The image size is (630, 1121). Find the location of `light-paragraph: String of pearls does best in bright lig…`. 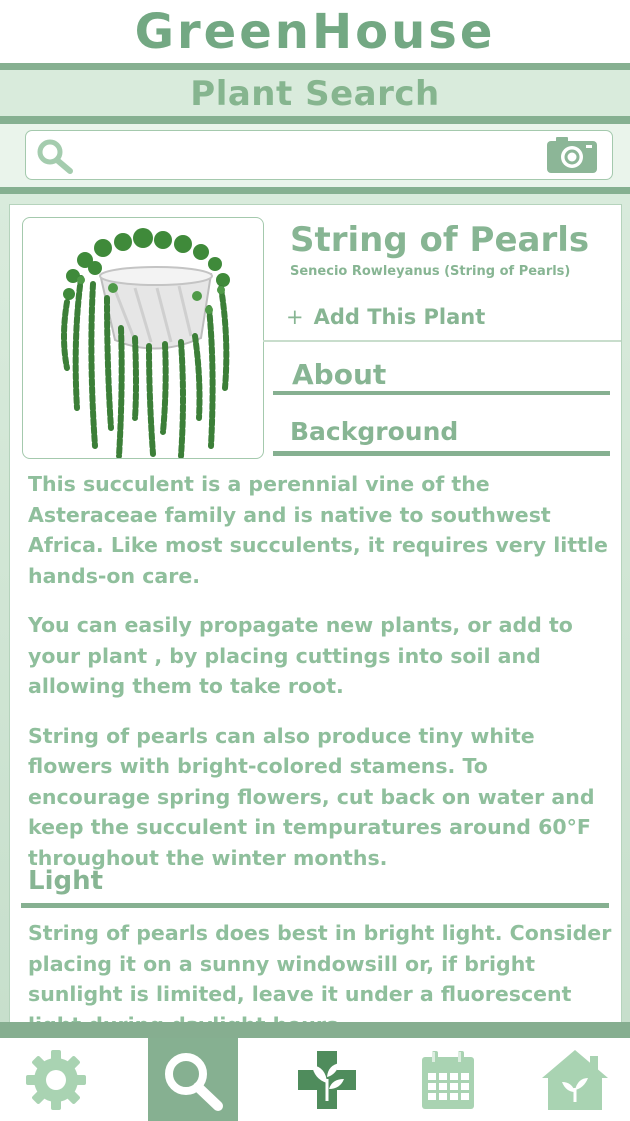

light-paragraph: String of pearls does best in bright lig… is located at coordinates (320, 972).